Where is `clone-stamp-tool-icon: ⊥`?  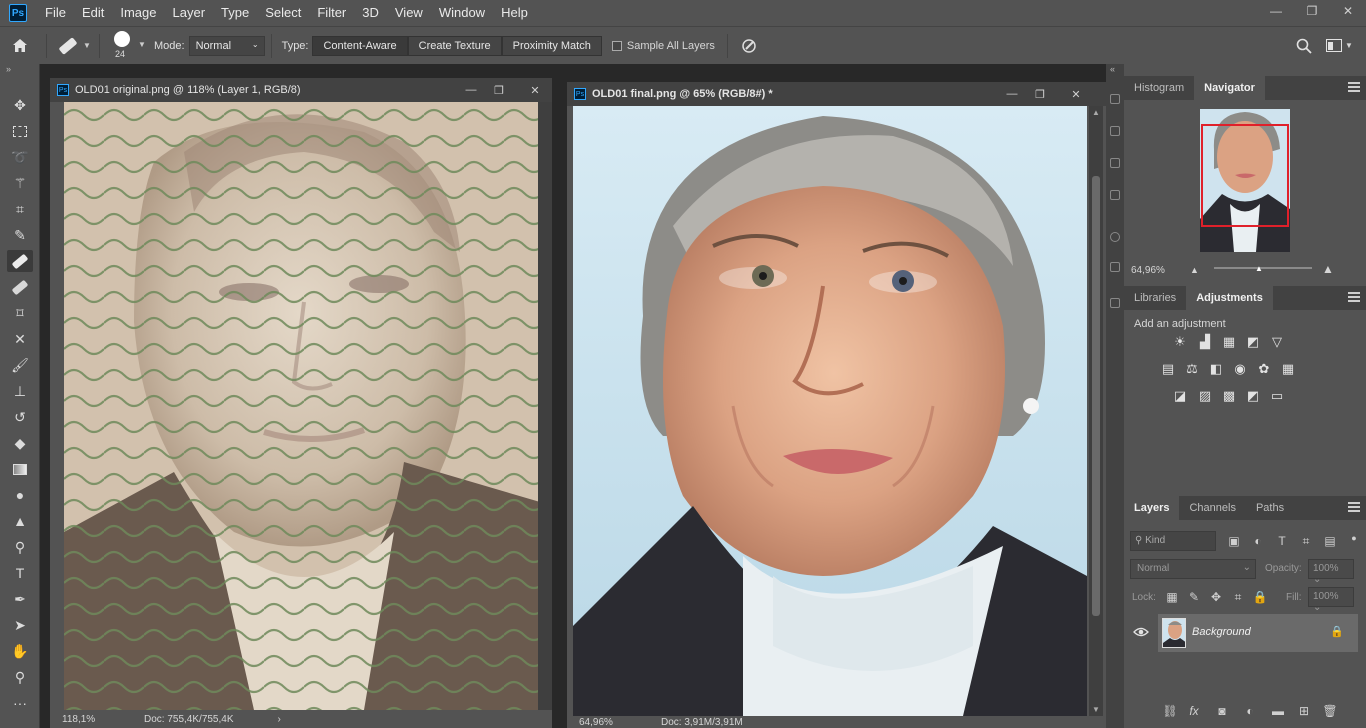 clone-stamp-tool-icon: ⊥ is located at coordinates (20, 391).